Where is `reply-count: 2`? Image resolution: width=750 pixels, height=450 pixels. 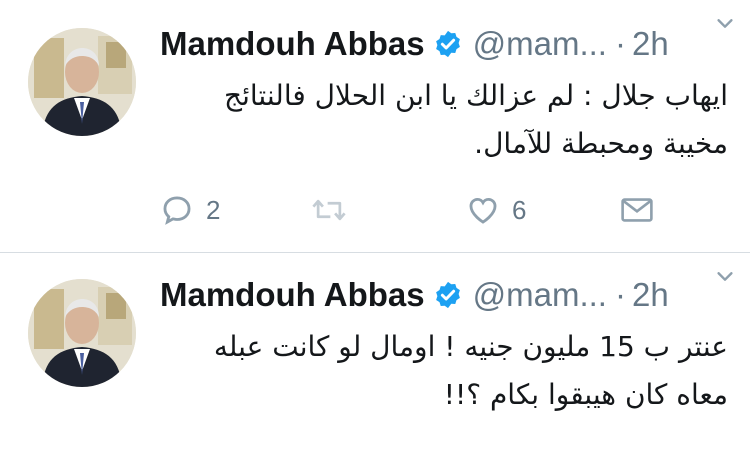 reply-count: 2 is located at coordinates (213, 209).